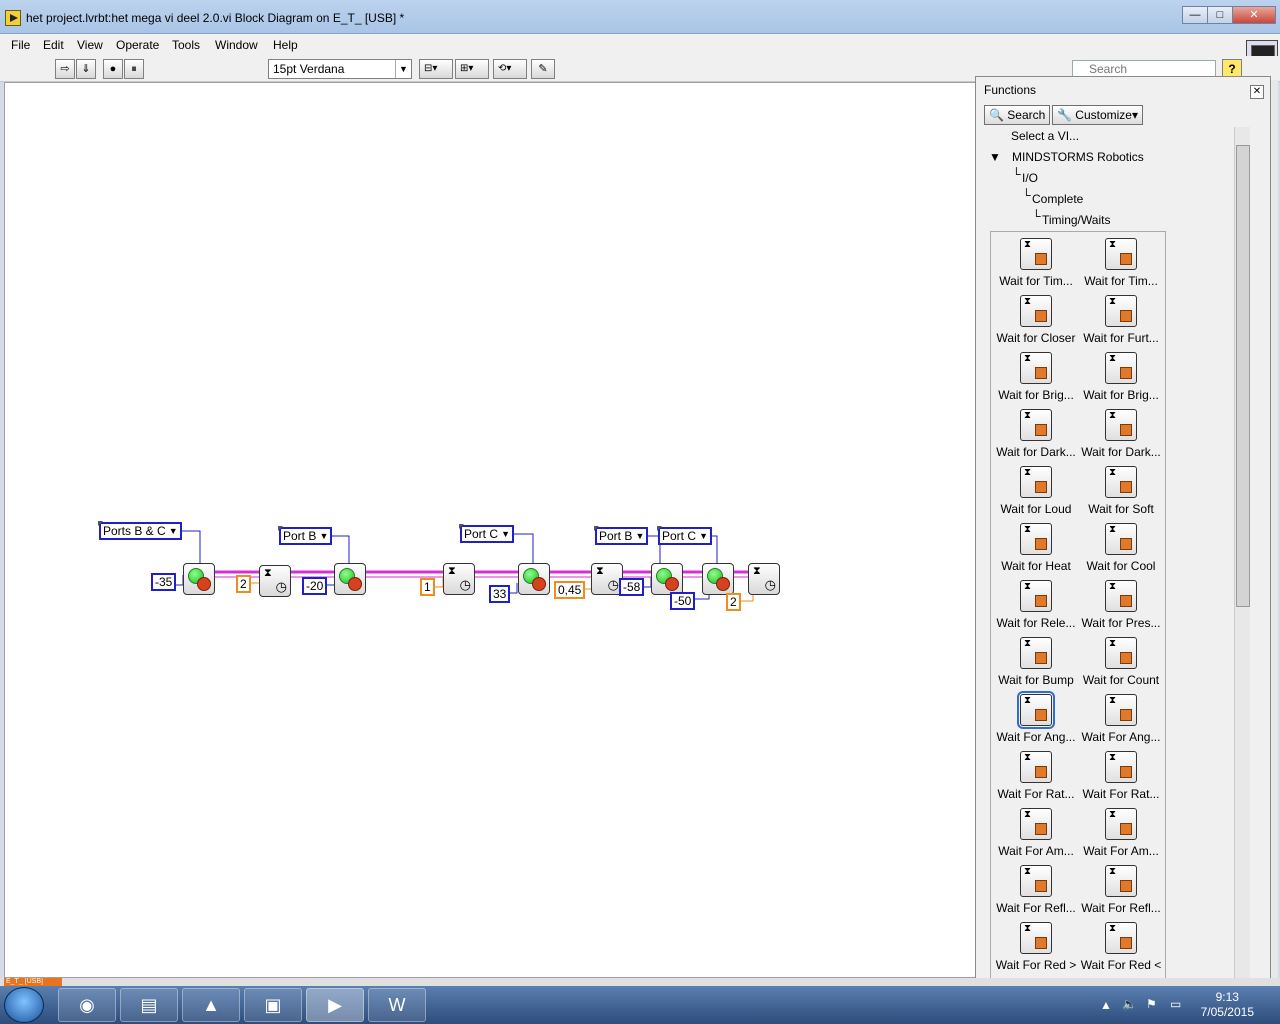  I want to click on run-continuously-icon: ⇓, so click(86, 69).